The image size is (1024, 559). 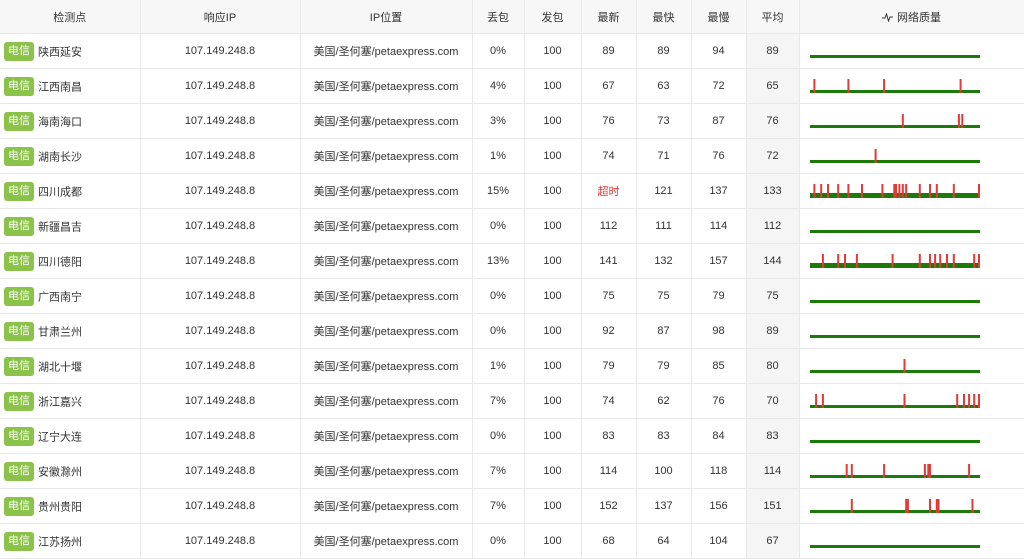 I want to click on node-cell: 电信 浙江嘉兴, so click(x=70, y=401).